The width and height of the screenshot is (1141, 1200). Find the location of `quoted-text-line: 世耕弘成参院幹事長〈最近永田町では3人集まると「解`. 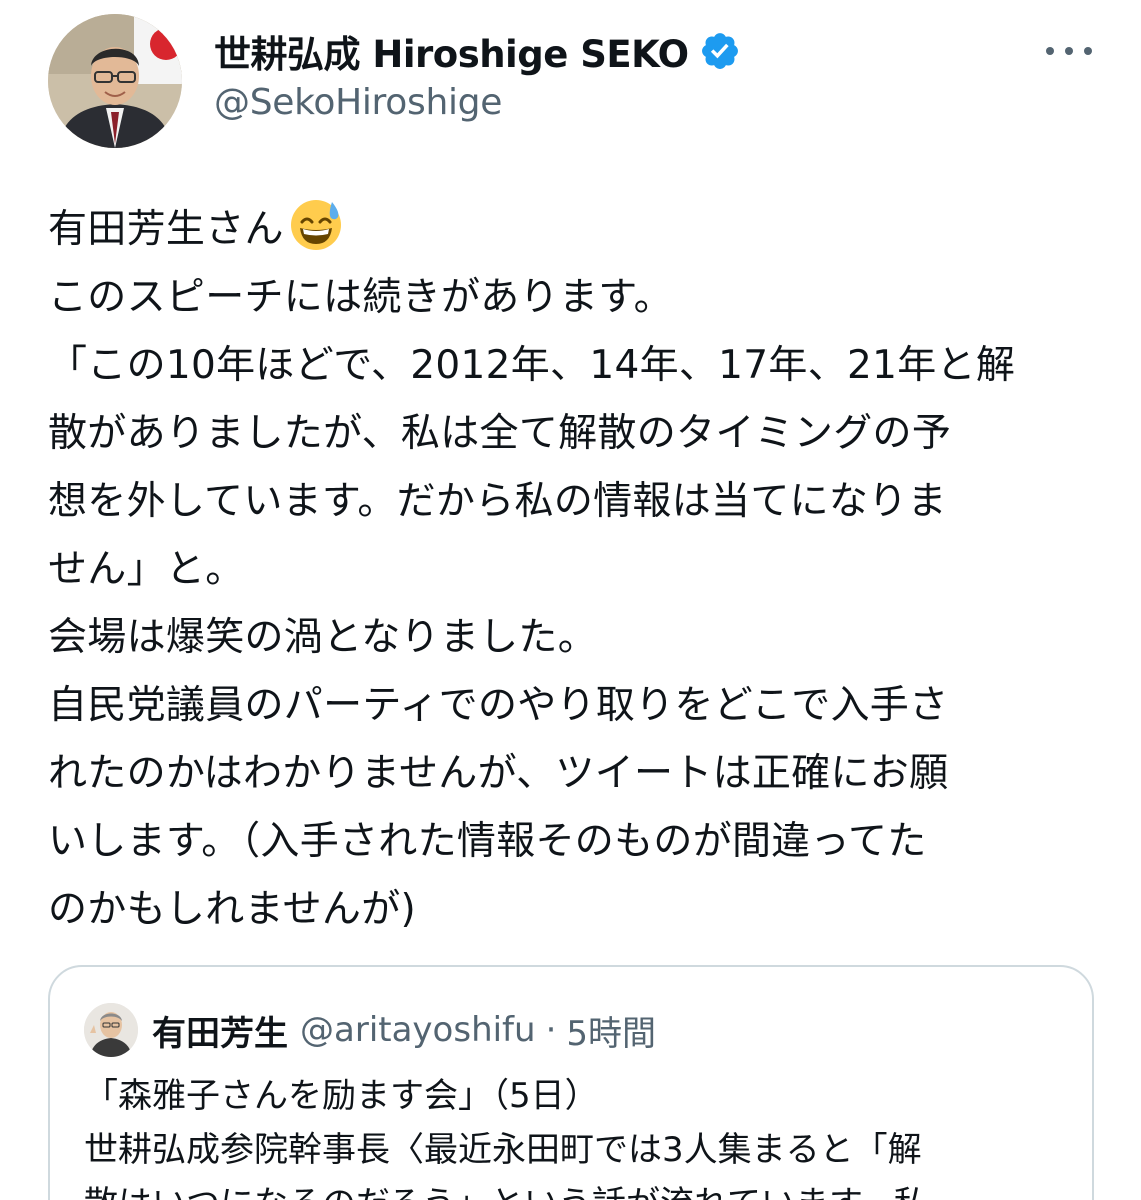

quoted-text-line: 世耕弘成参院幹事長〈最近永田町では3人集まると「解 is located at coordinates (503, 1150).